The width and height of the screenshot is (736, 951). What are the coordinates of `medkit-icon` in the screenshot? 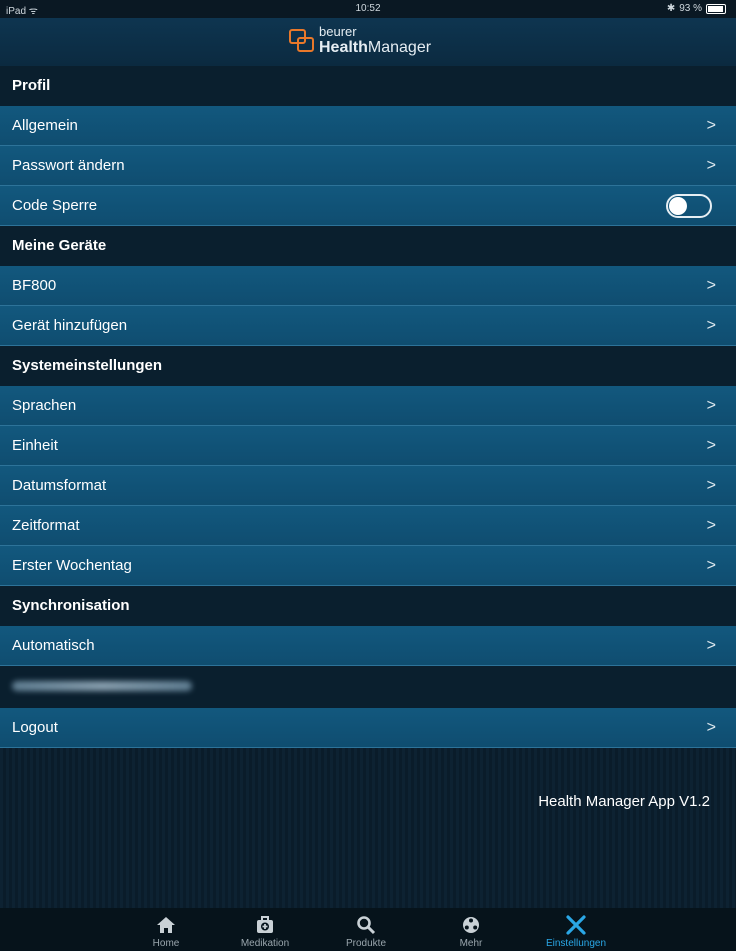 It's located at (265, 925).